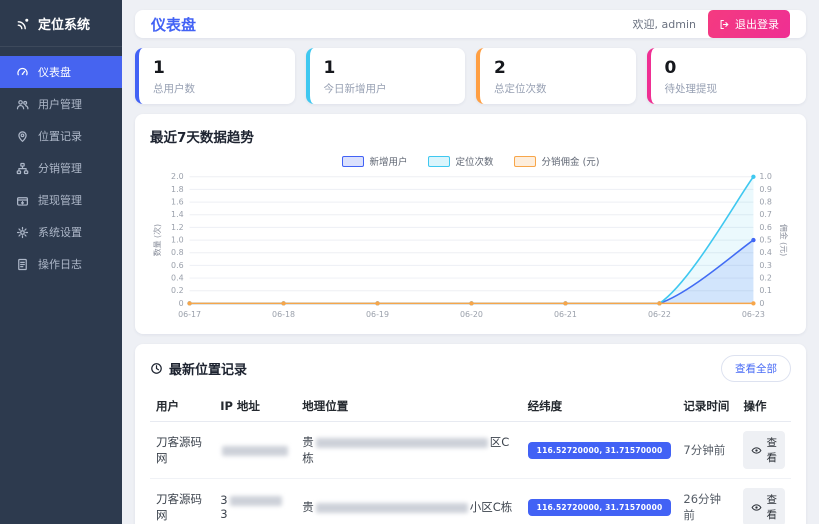 This screenshot has width=819, height=524. What do you see at coordinates (177, 290) in the screenshot?
I see `svg-text: 0.2` at bounding box center [177, 290].